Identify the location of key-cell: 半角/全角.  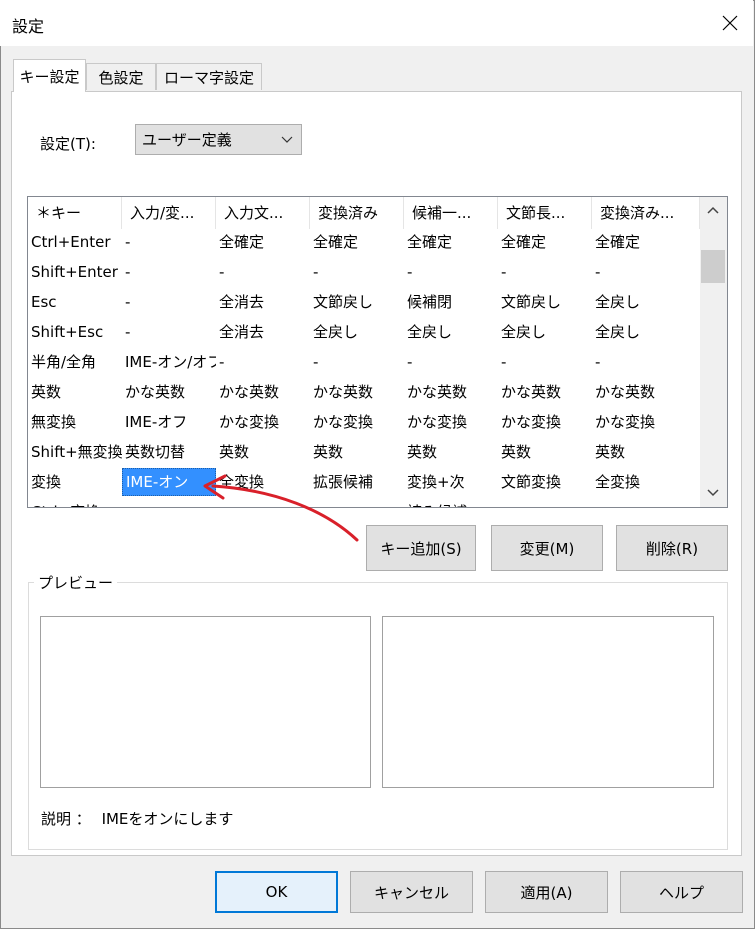
(75, 362).